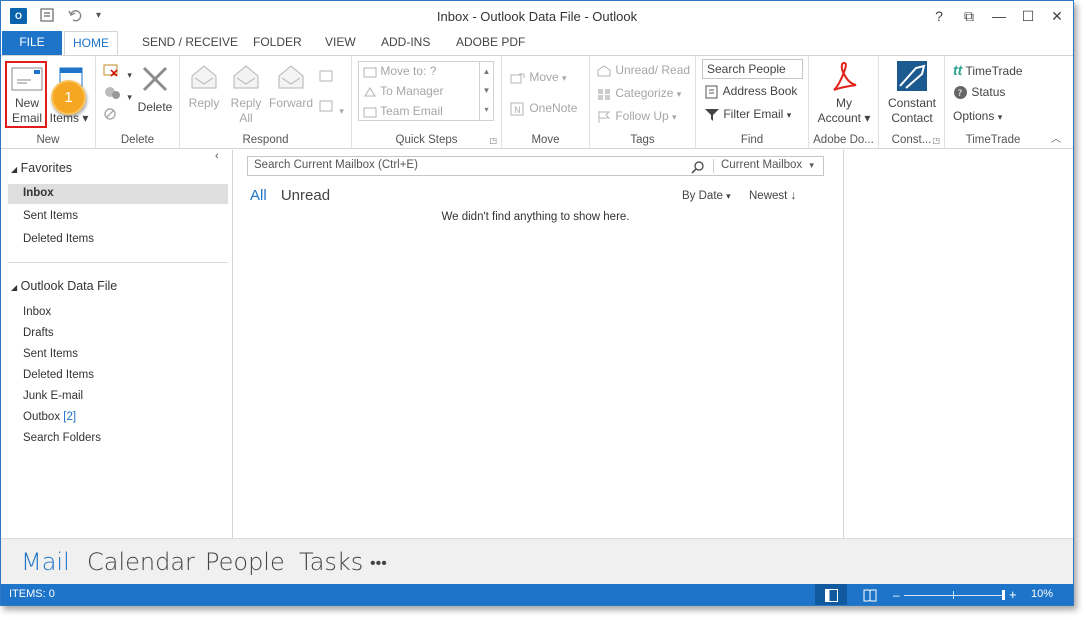  I want to click on sort-by-dropdown: By Date ▾, so click(706, 196).